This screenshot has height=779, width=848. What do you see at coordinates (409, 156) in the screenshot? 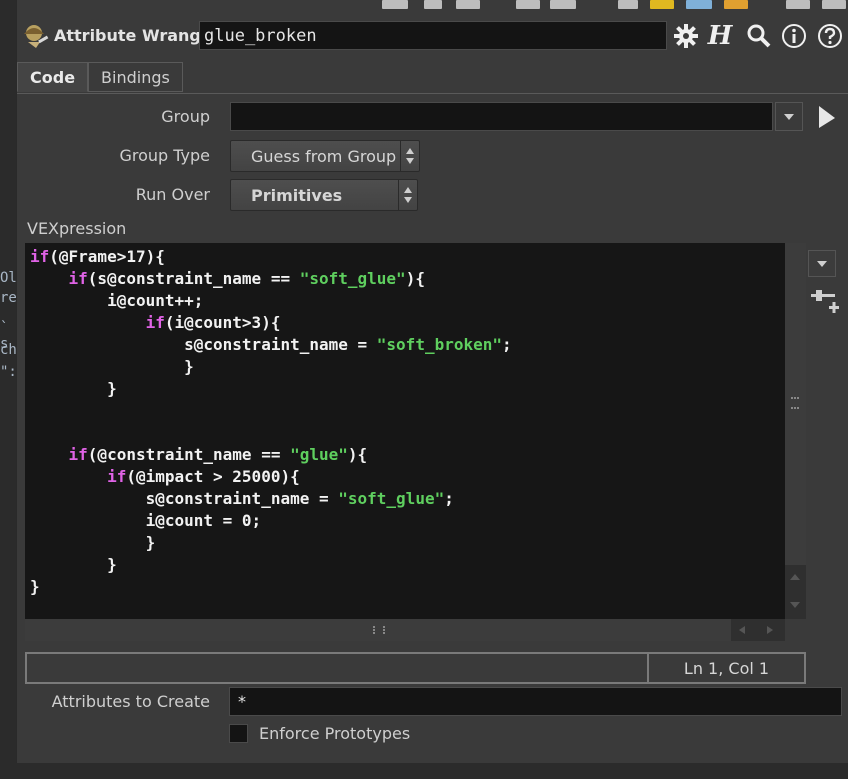
I see `updown-icon` at bounding box center [409, 156].